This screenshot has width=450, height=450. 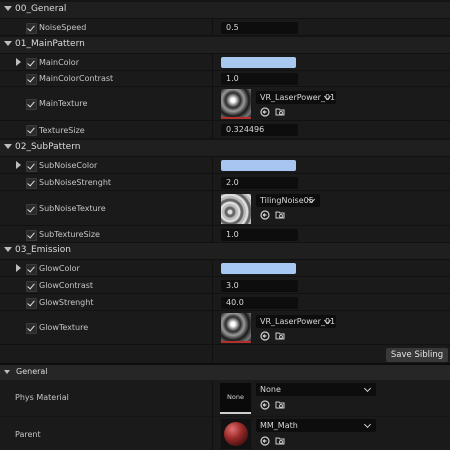 I want to click on glow-contrast-input: 3.0, so click(x=259, y=286).